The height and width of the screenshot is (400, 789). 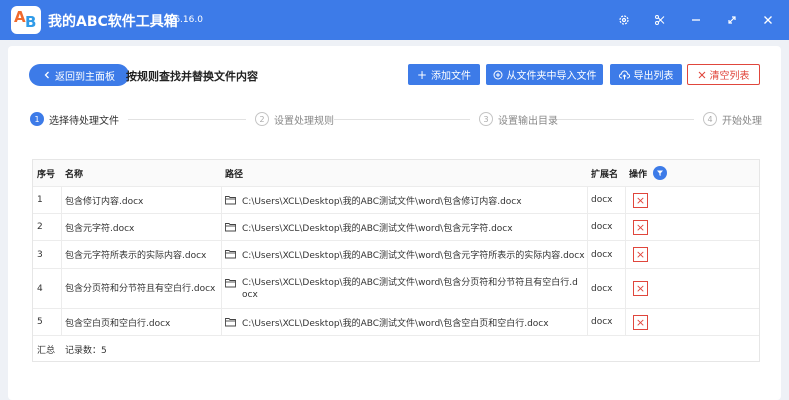 What do you see at coordinates (729, 76) in the screenshot?
I see `clear-list-label: 清空列表` at bounding box center [729, 76].